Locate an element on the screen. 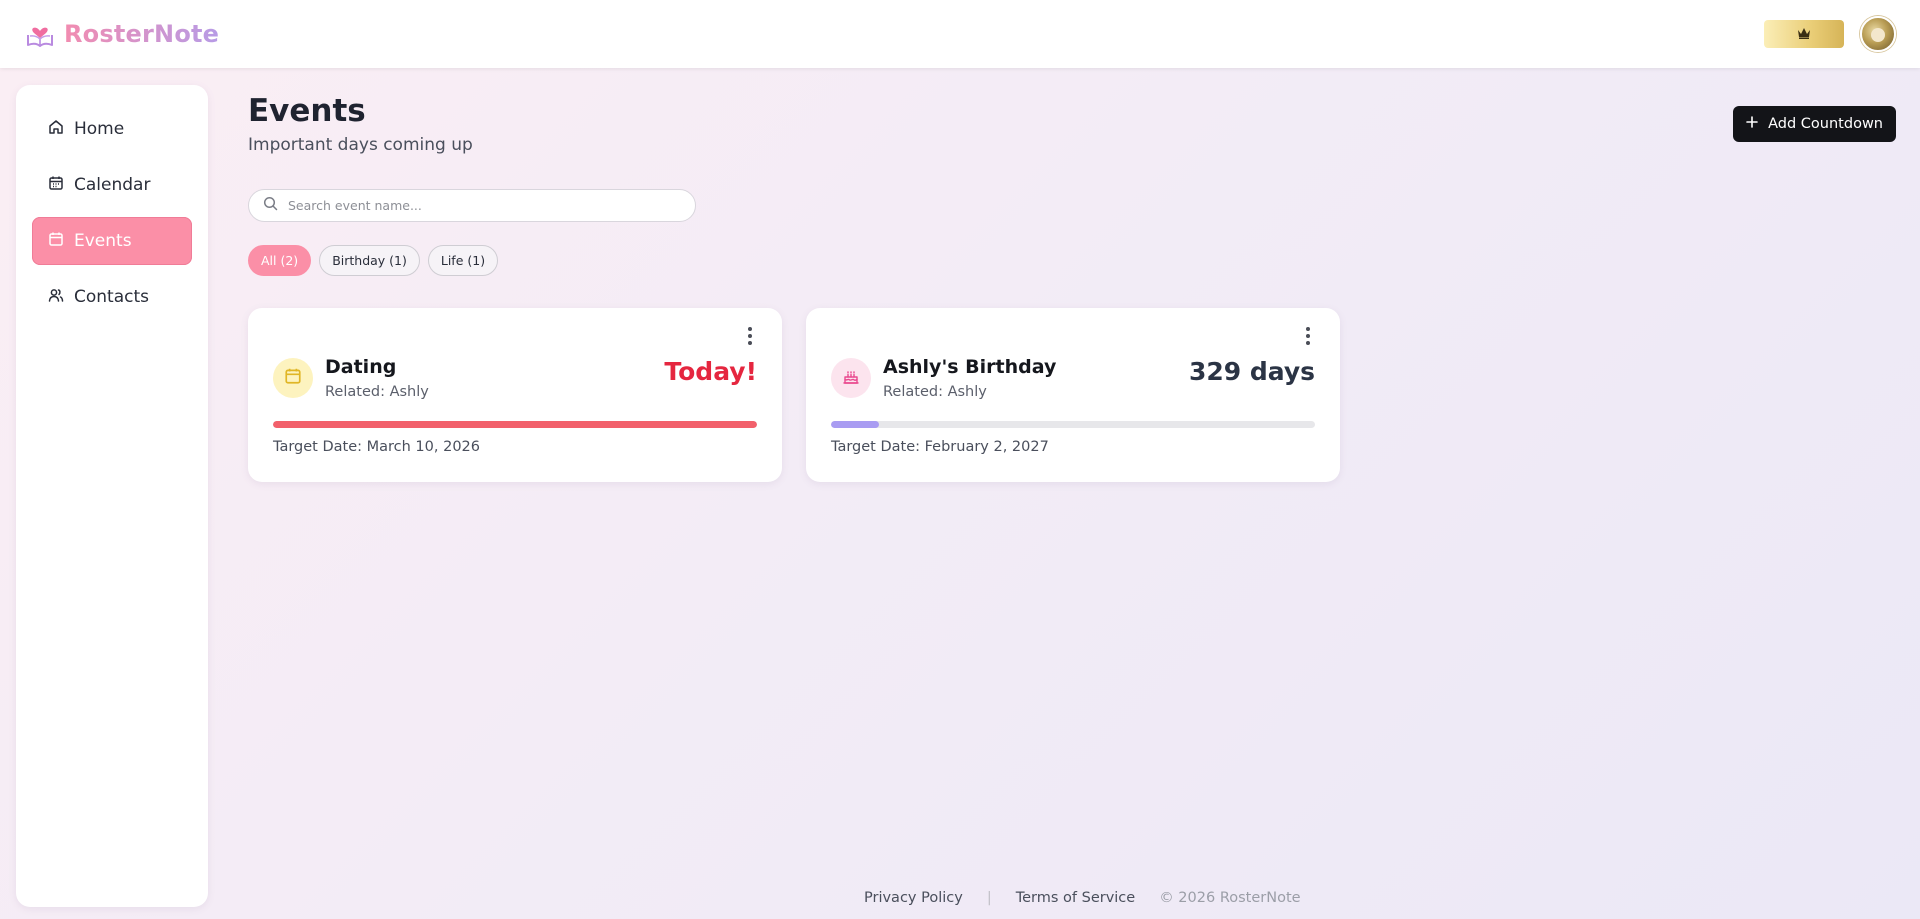 This screenshot has height=919, width=1920. top-bar: RosterNote is located at coordinates (960, 34).